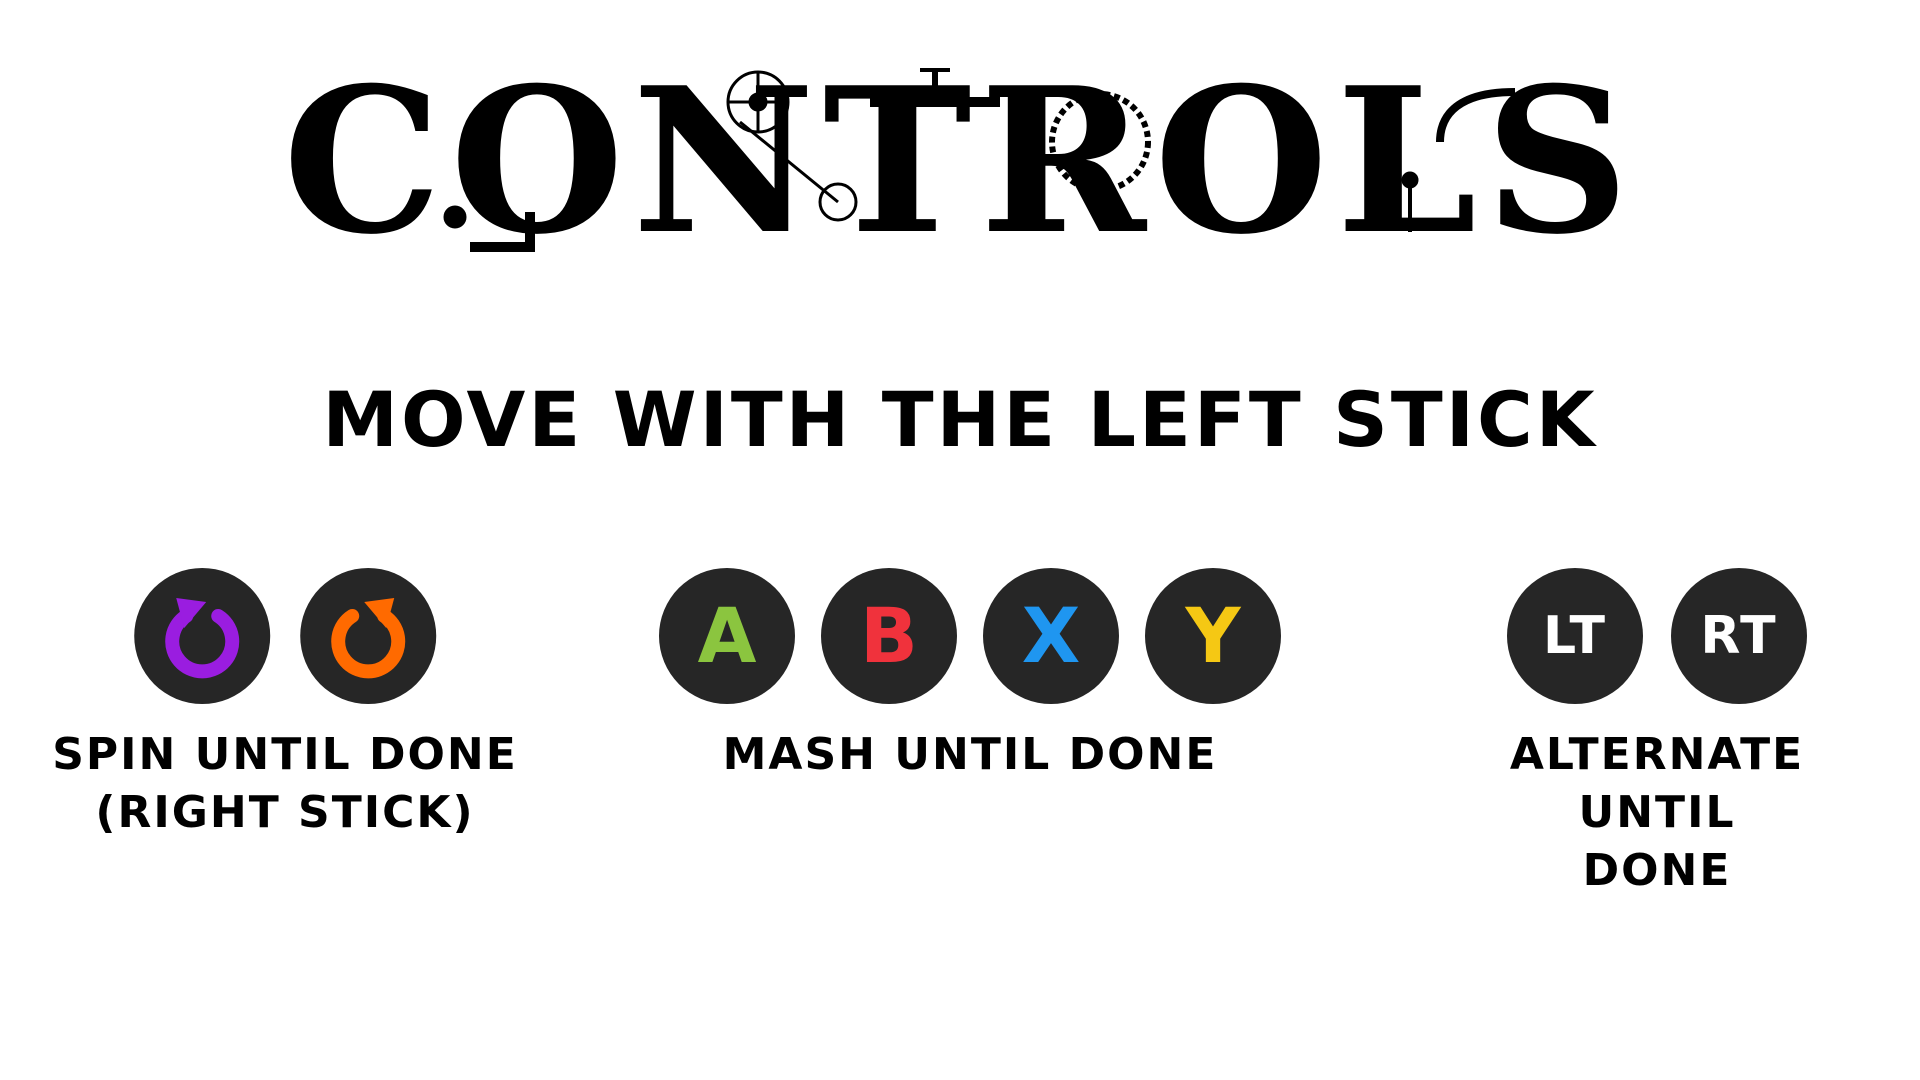 This screenshot has width=1920, height=1080. I want to click on trigger-buttons: LT RT, so click(1657, 636).